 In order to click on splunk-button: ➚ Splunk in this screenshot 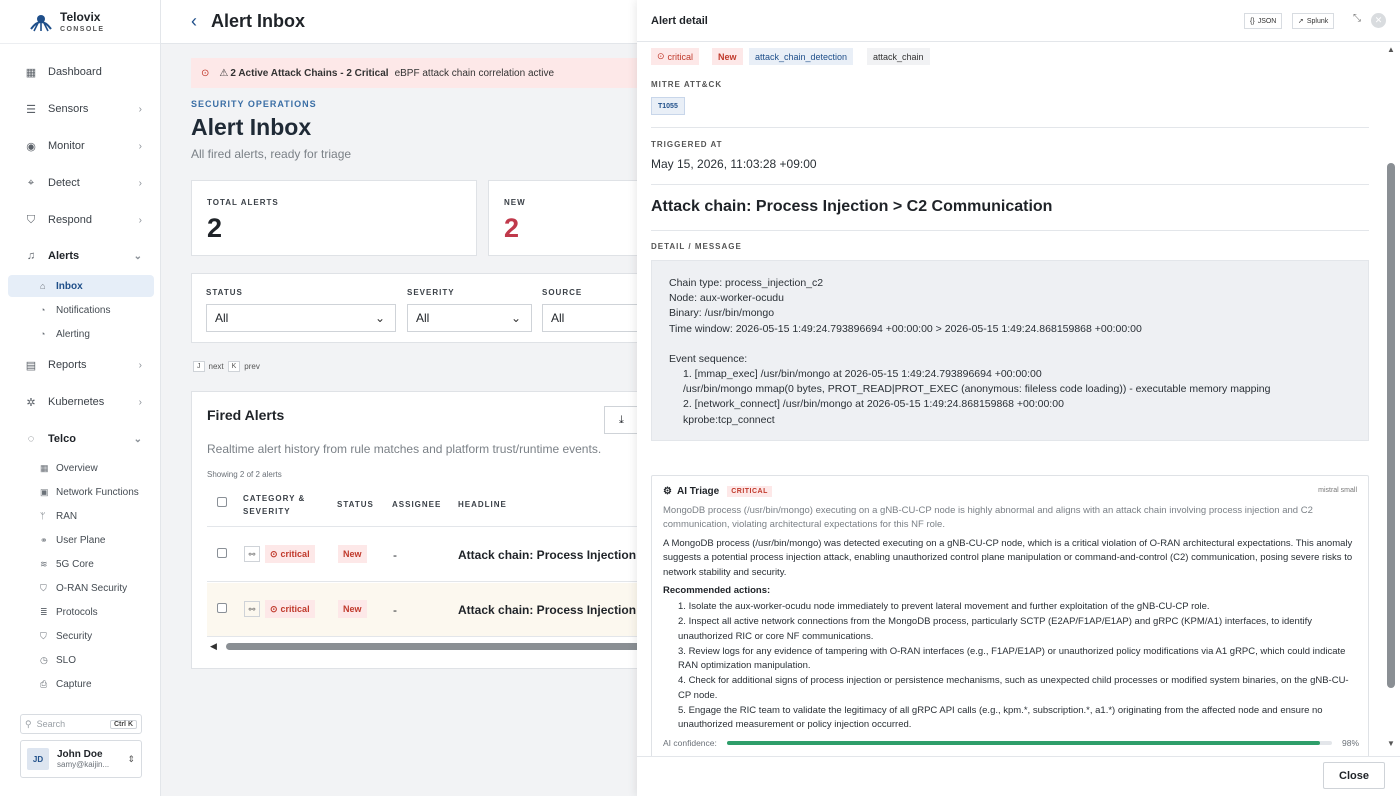, I will do `click(1313, 21)`.